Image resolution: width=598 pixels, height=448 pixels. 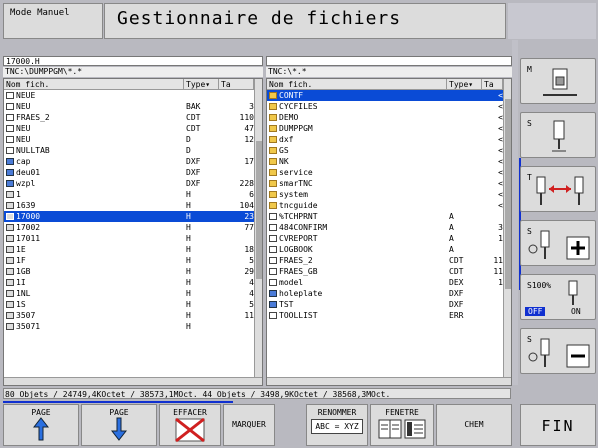 I want to click on file-row: 1 H 6, so click(x=133, y=194).